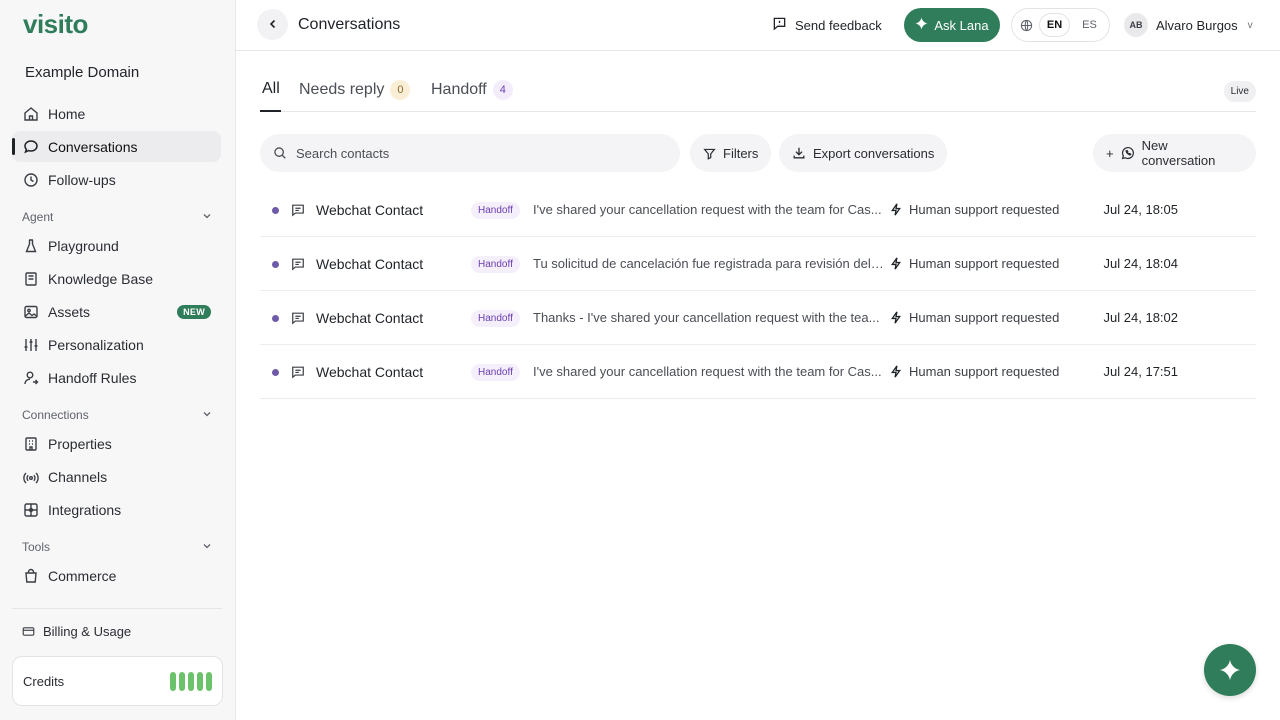 The height and width of the screenshot is (720, 1280). Describe the element at coordinates (271, 89) in the screenshot. I see `tab-all: All` at that location.